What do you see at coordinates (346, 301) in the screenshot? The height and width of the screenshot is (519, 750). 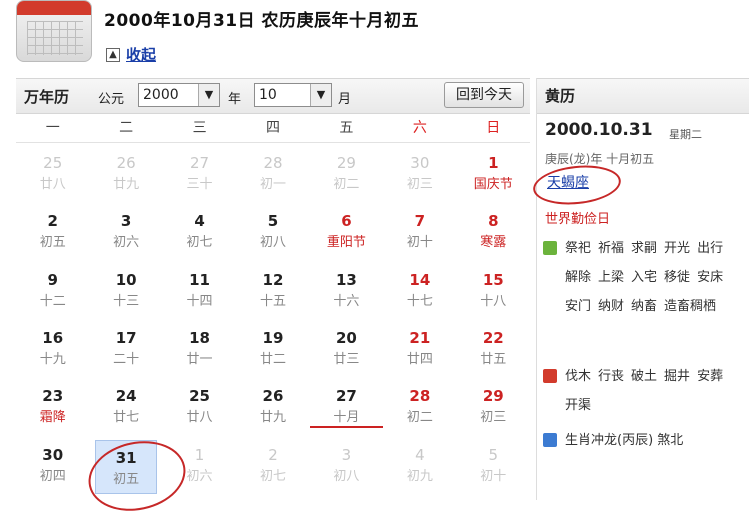 I see `lunar-day: 十六` at bounding box center [346, 301].